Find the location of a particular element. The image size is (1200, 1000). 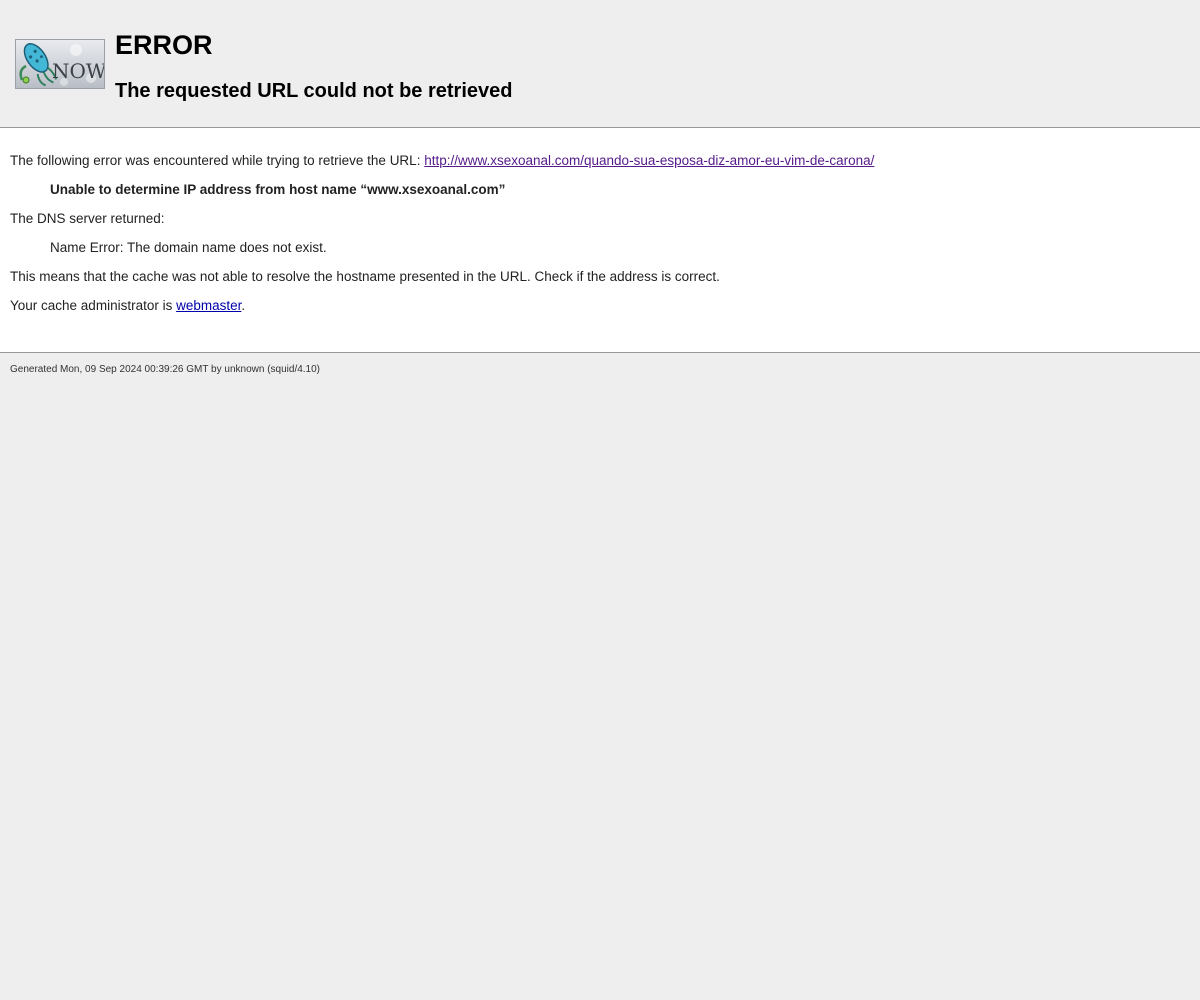

webmaster-link: webmaster is located at coordinates (208, 305).